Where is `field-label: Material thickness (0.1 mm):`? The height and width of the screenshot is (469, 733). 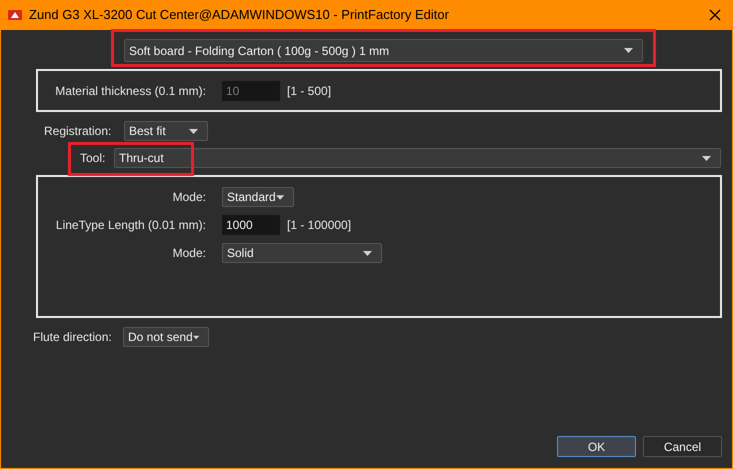 field-label: Material thickness (0.1 mm): is located at coordinates (130, 91).